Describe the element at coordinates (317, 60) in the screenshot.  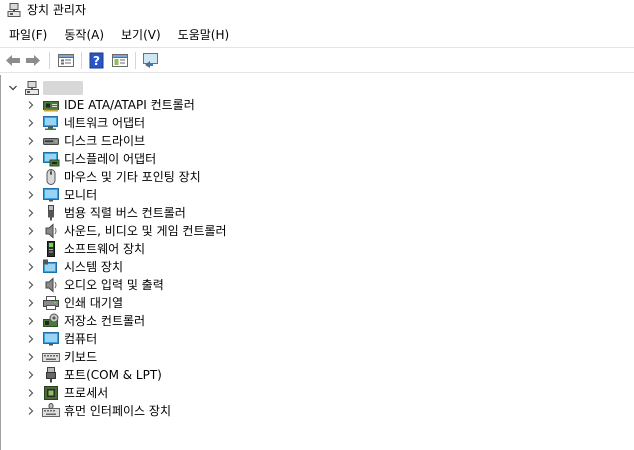
I see `toolbar: ?` at that location.